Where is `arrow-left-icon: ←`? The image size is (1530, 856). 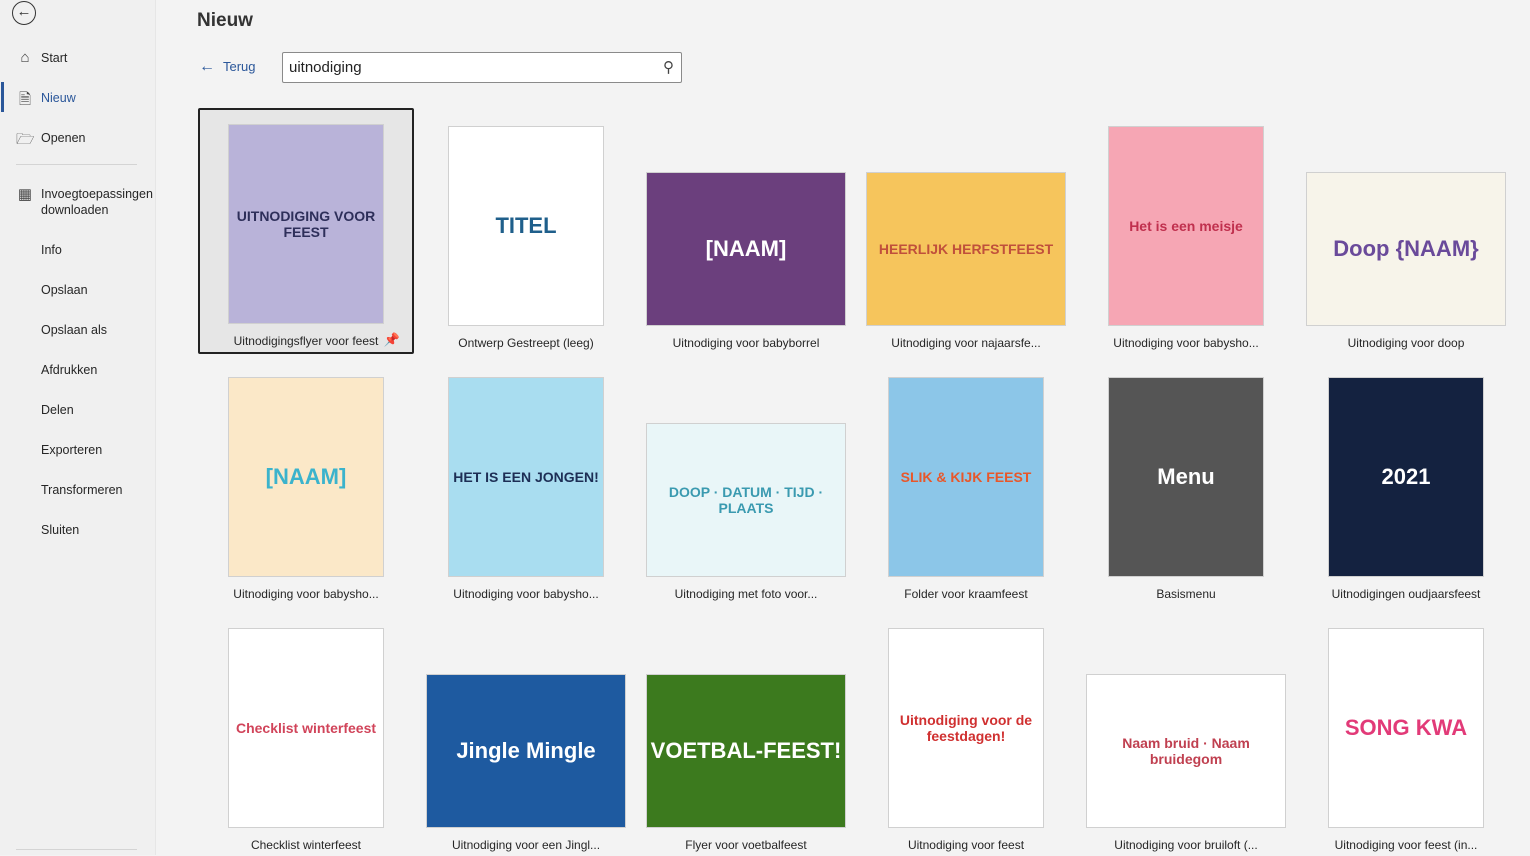
arrow-left-icon: ← is located at coordinates (207, 66).